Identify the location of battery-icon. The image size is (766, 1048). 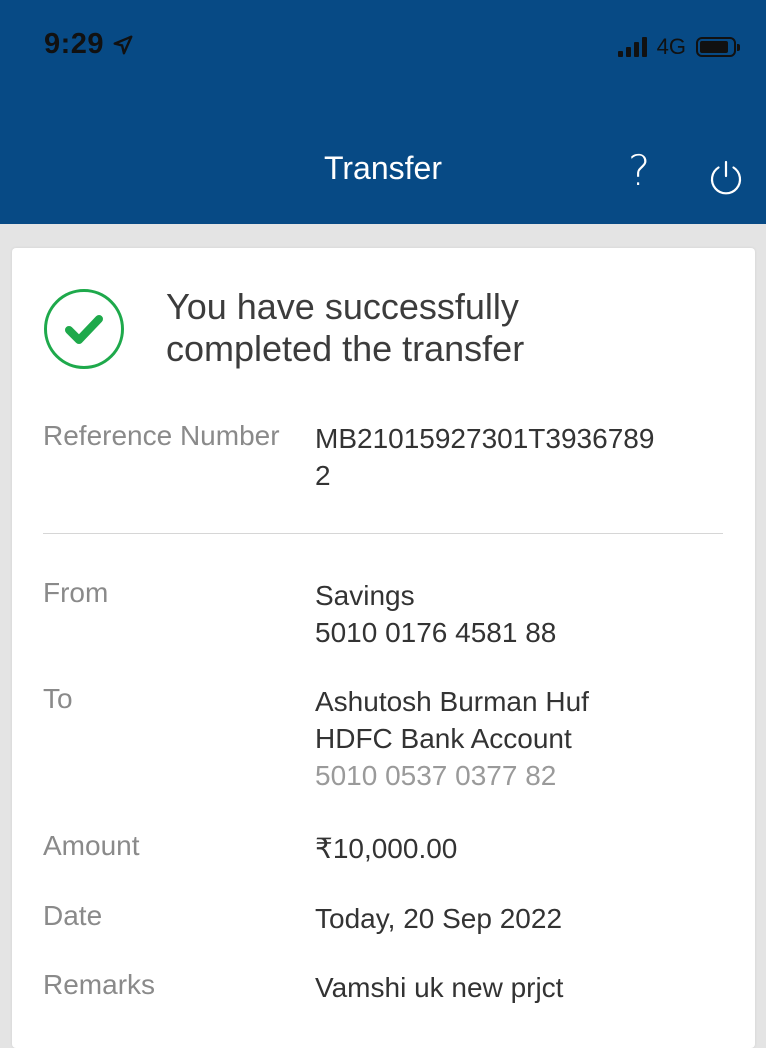
(718, 47).